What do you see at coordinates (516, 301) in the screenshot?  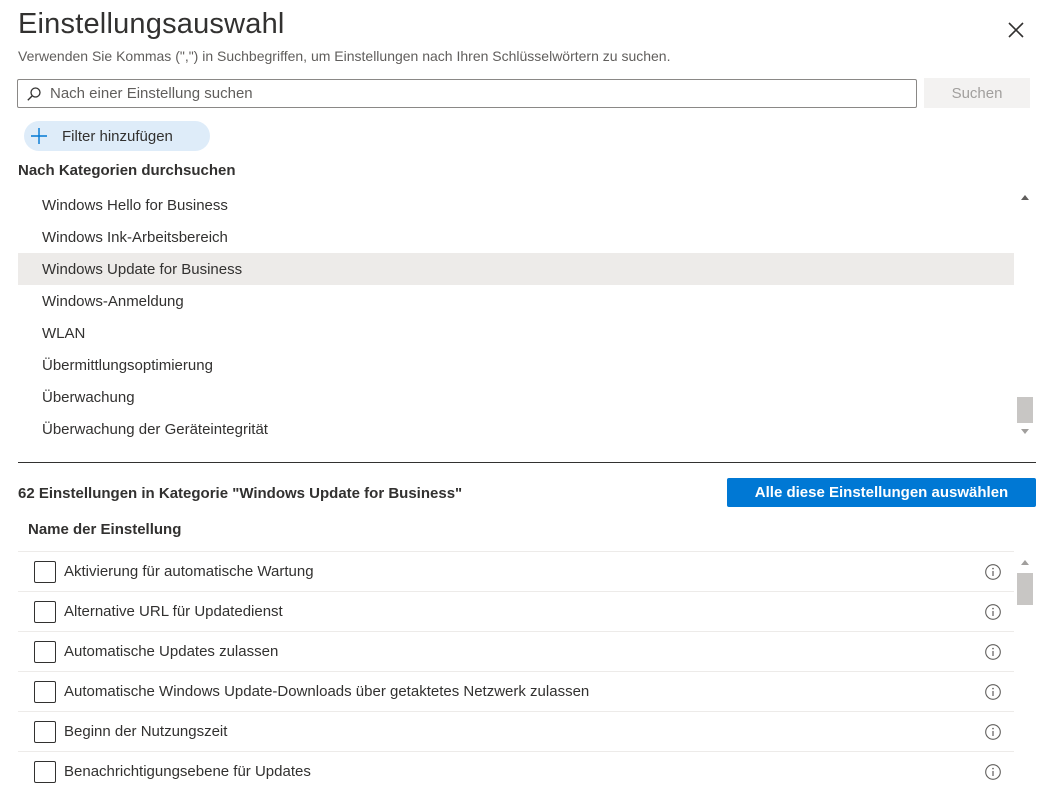 I see `category-item: Windows-Anmeldung` at bounding box center [516, 301].